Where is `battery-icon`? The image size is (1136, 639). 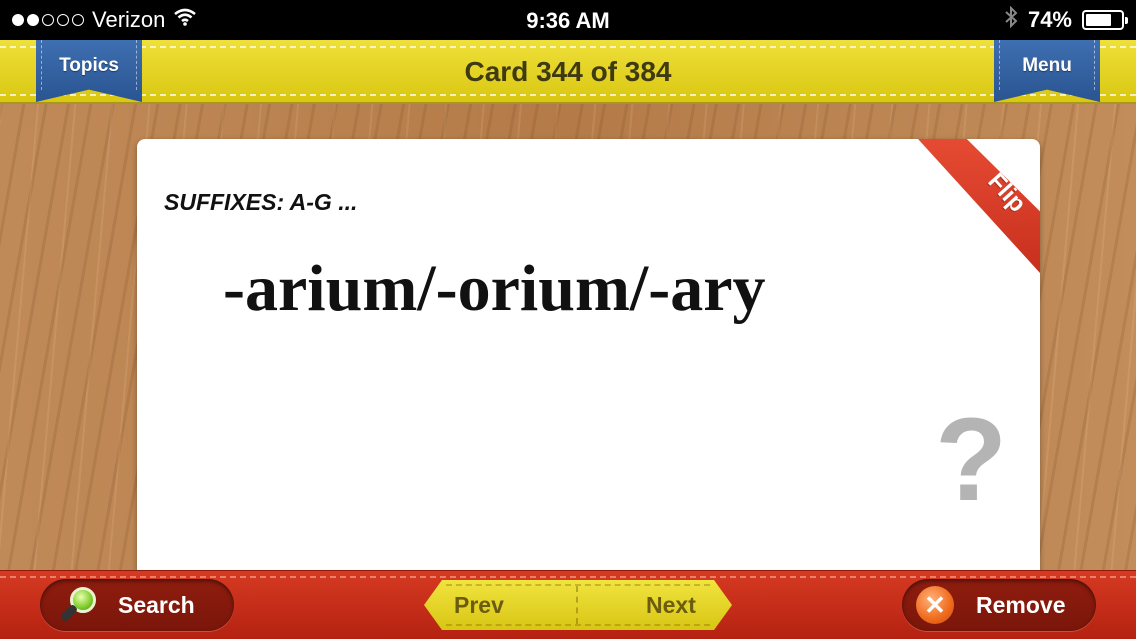
battery-icon is located at coordinates (1105, 20).